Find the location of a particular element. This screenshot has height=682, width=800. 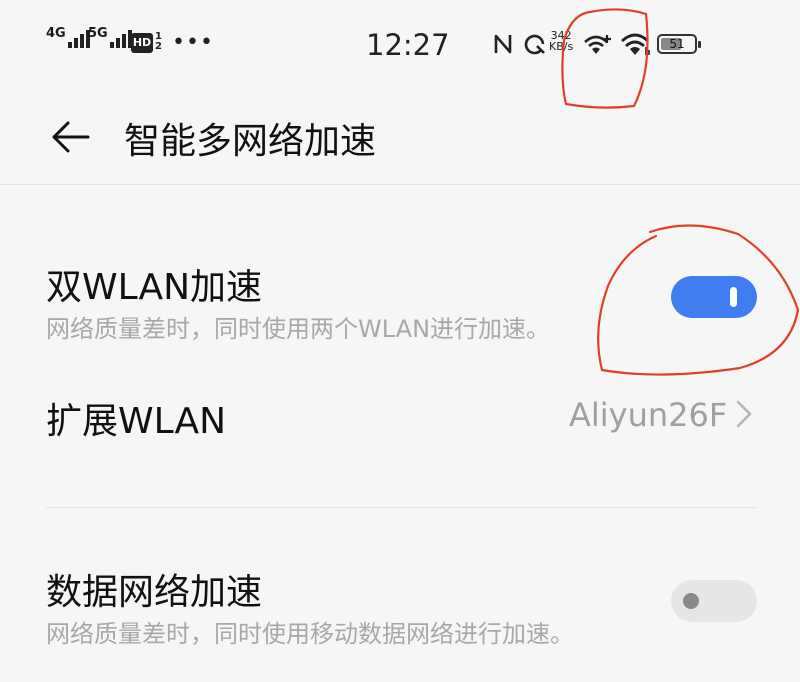

extended-wlan-value: Aliyun26F is located at coordinates (648, 415).